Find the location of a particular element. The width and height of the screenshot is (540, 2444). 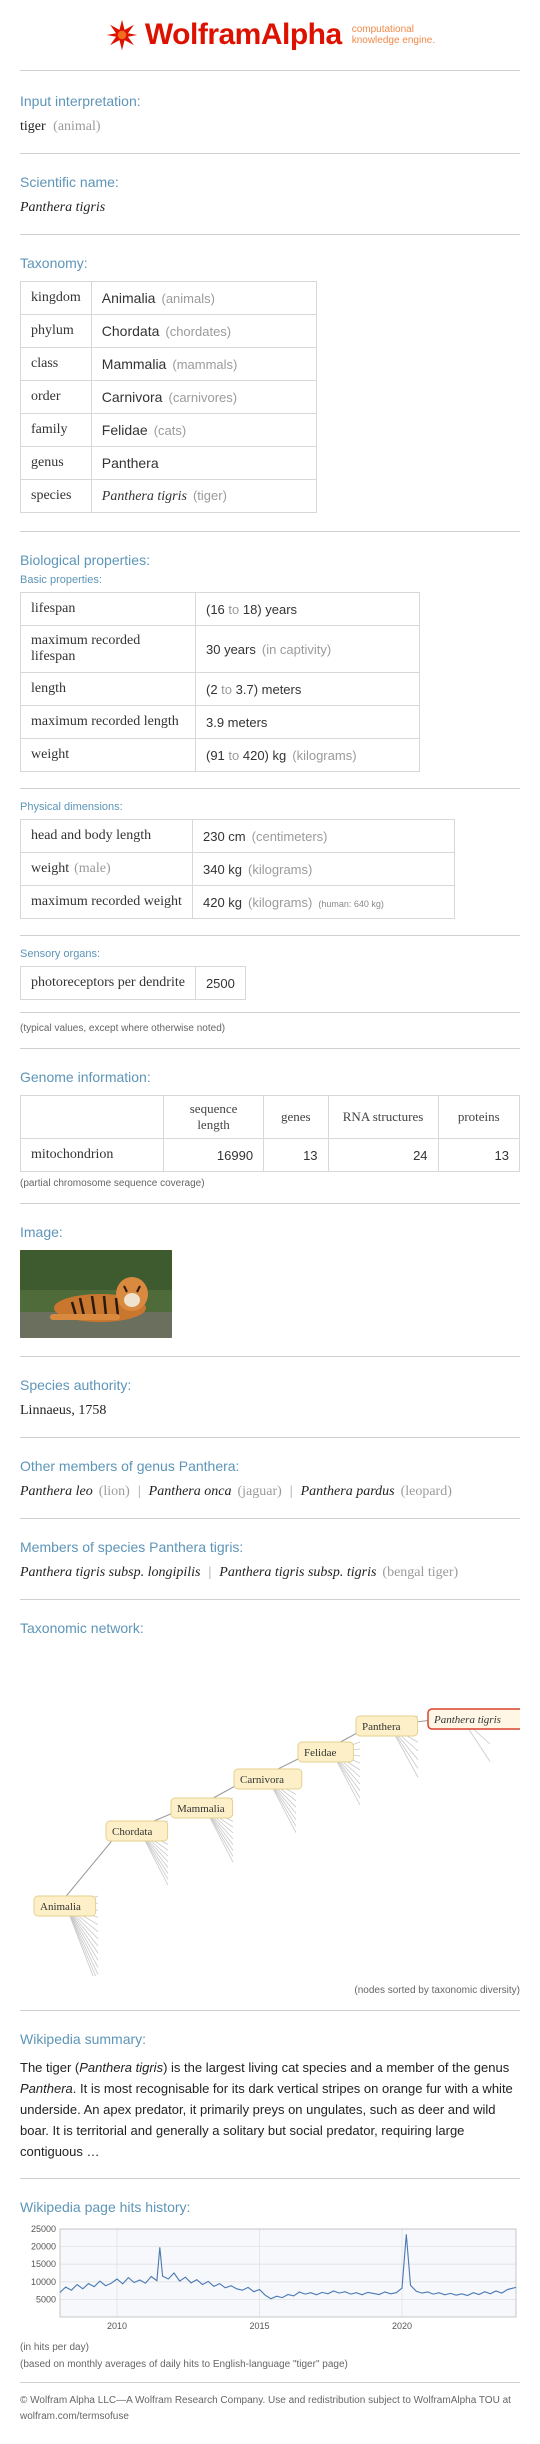

property-label-text: head and body length is located at coordinates (91, 835).